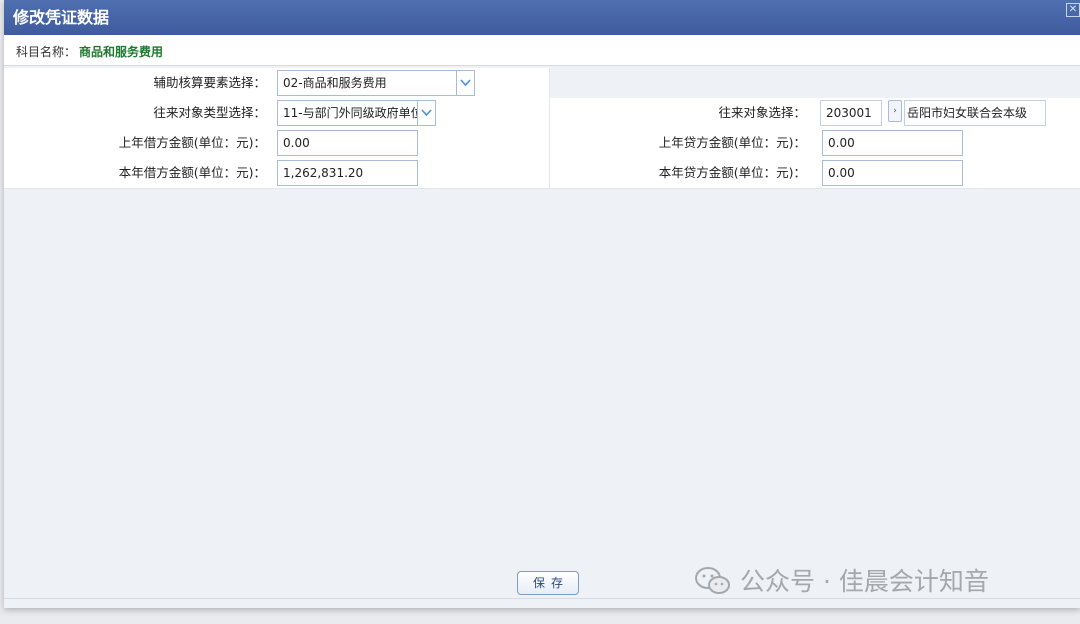 This screenshot has width=1080, height=624. Describe the element at coordinates (815, 143) in the screenshot. I see `form-cell: 上年贷方金额(单位：元)： 0.00` at that location.